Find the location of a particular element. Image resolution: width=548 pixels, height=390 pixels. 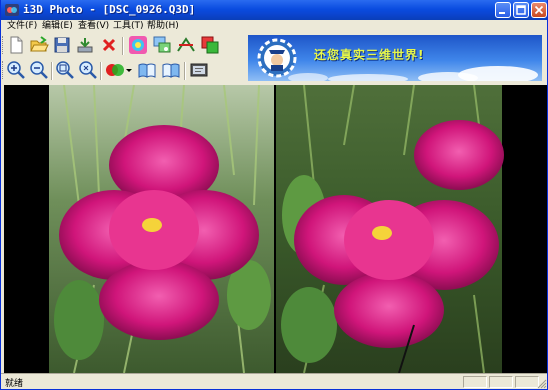

delete-icon is located at coordinates (109, 45).